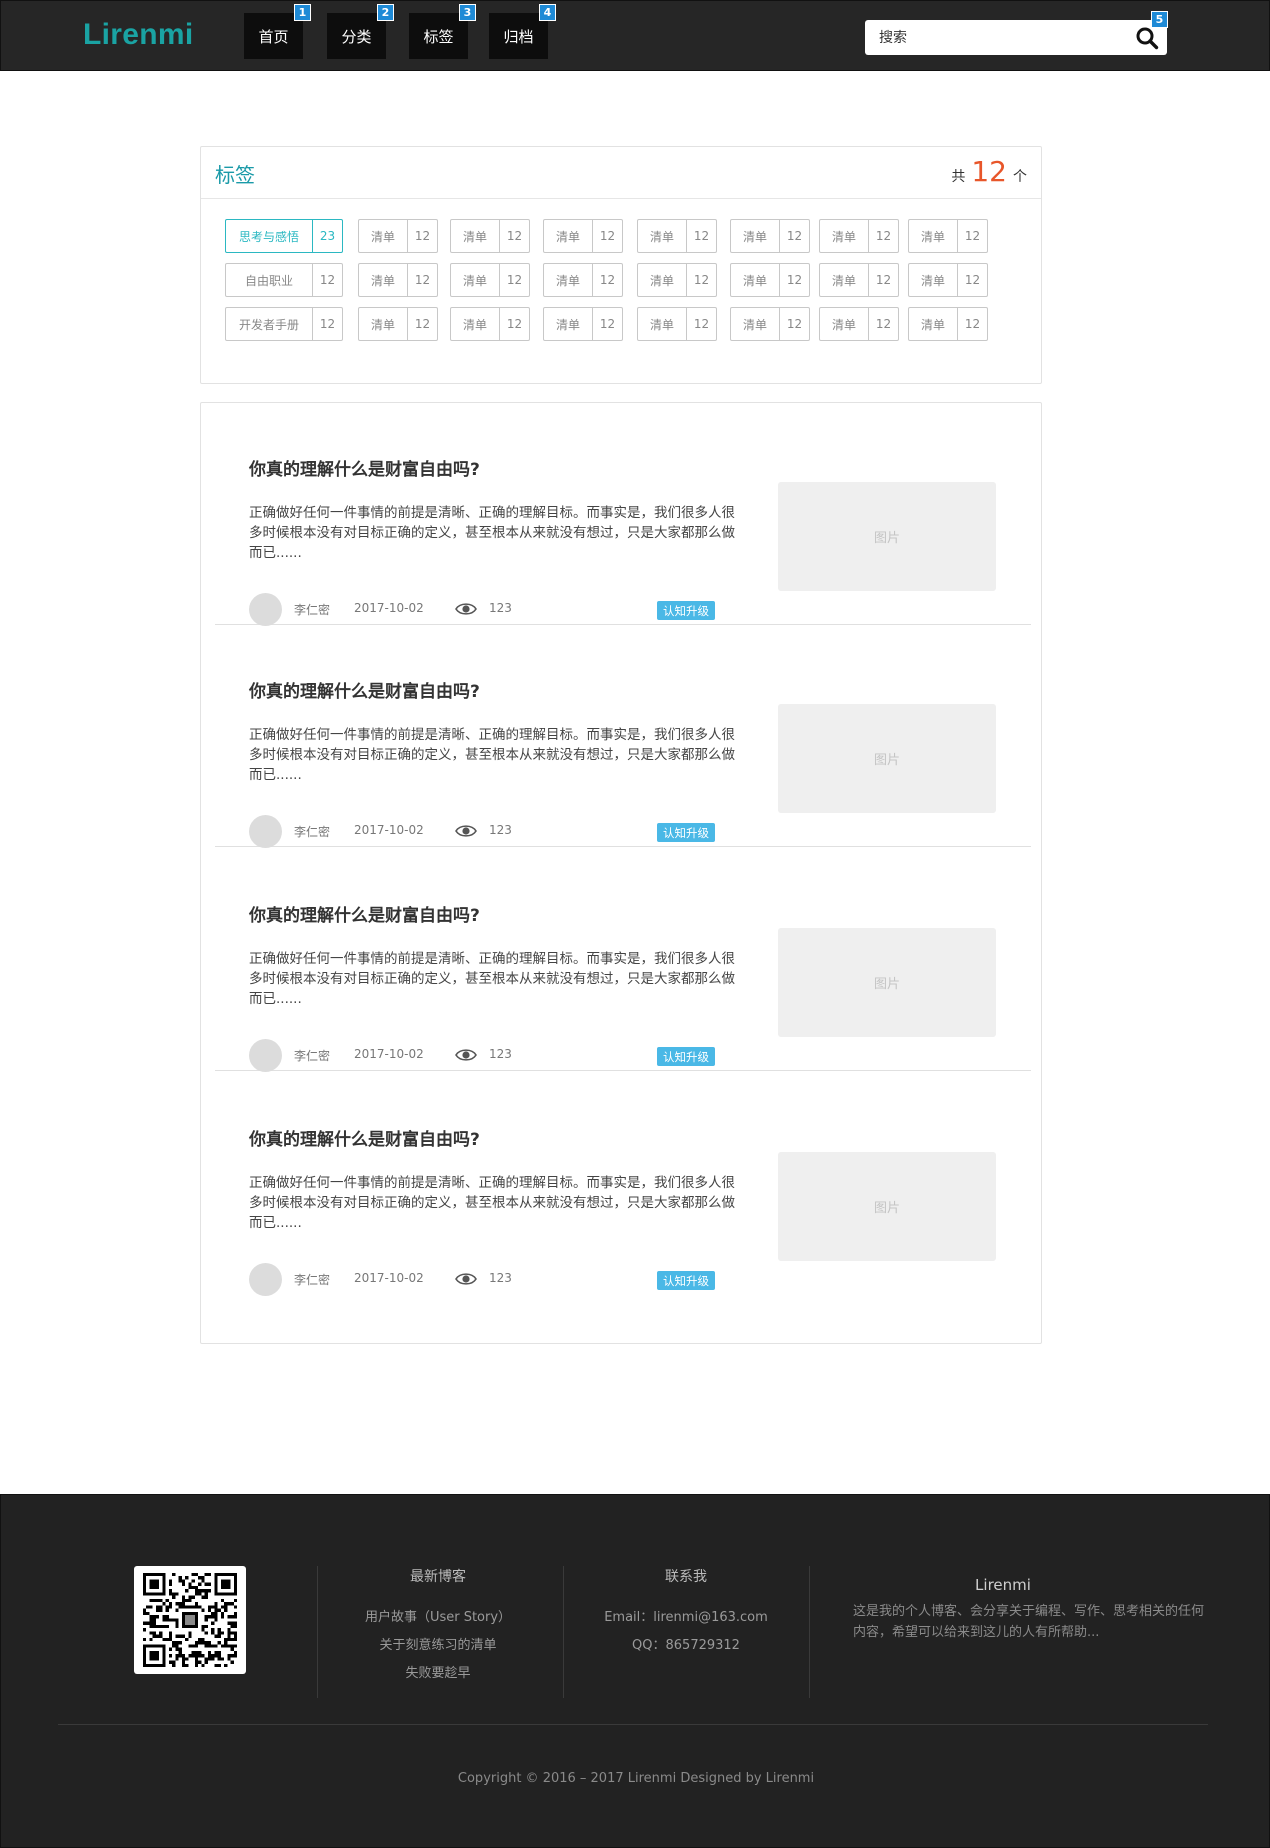  Describe the element at coordinates (995, 37) in the screenshot. I see `search-input` at that location.